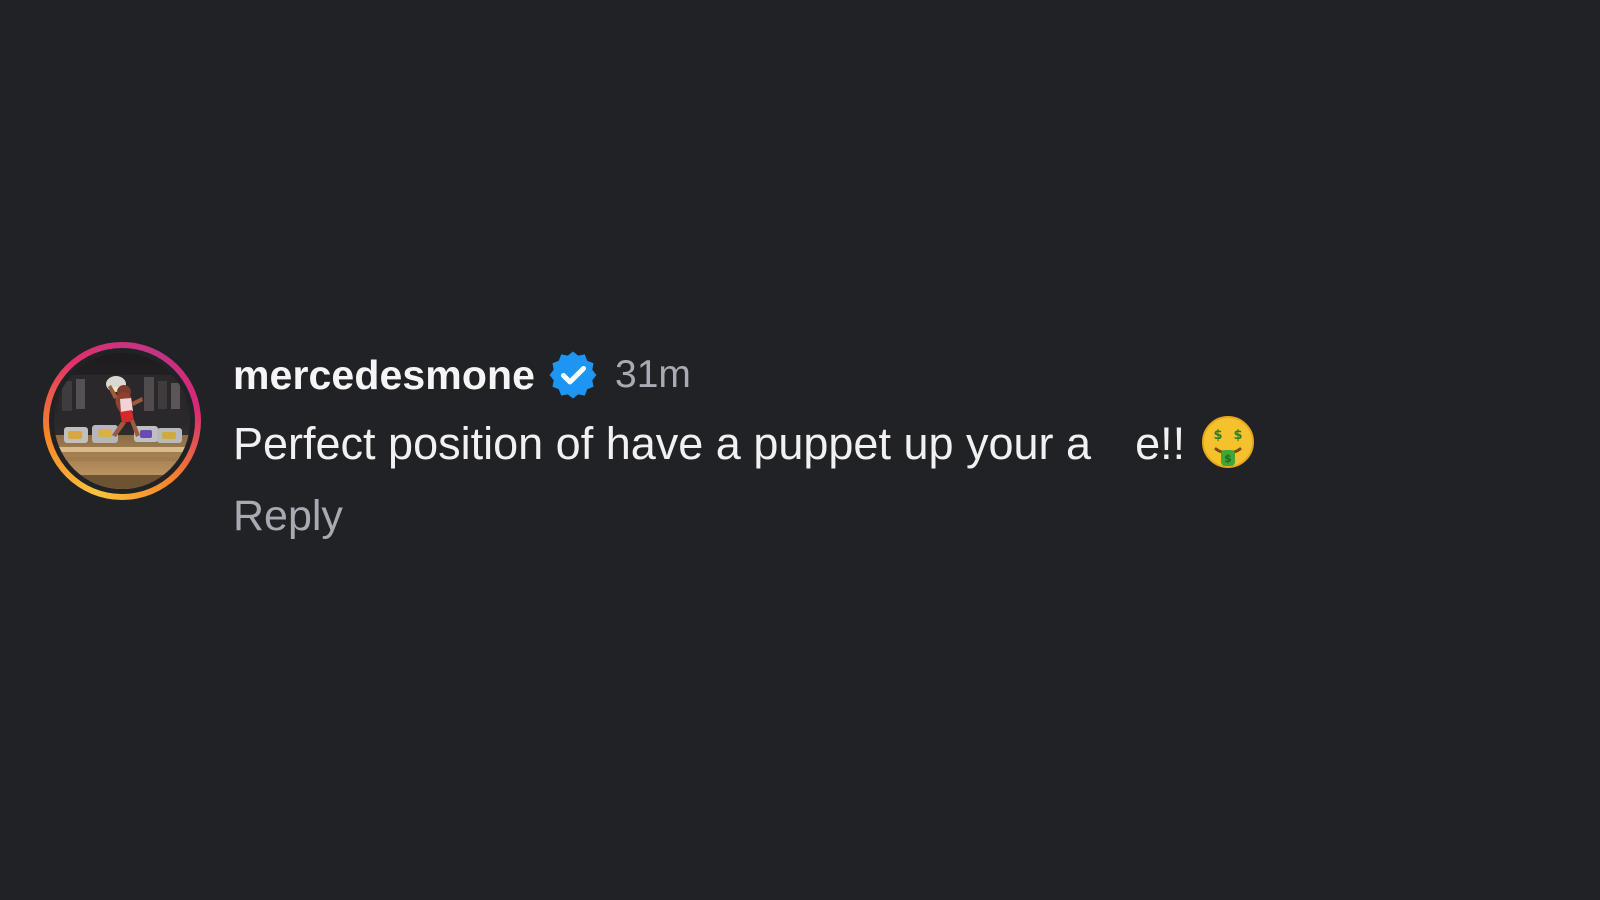  I want to click on avatar-story-ring, so click(122, 421).